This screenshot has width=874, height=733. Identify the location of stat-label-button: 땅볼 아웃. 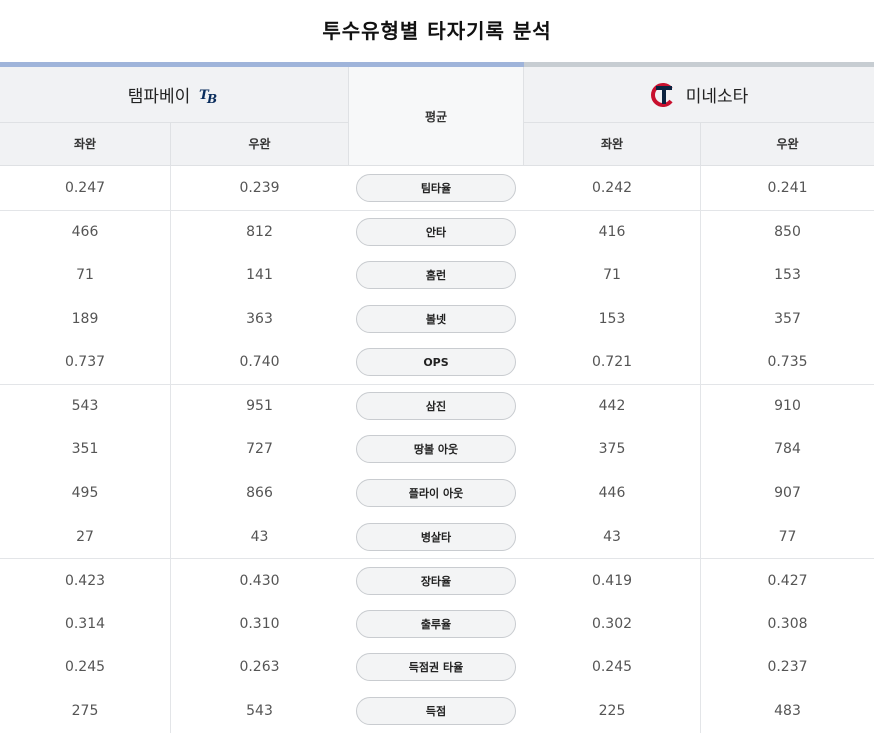
(436, 449).